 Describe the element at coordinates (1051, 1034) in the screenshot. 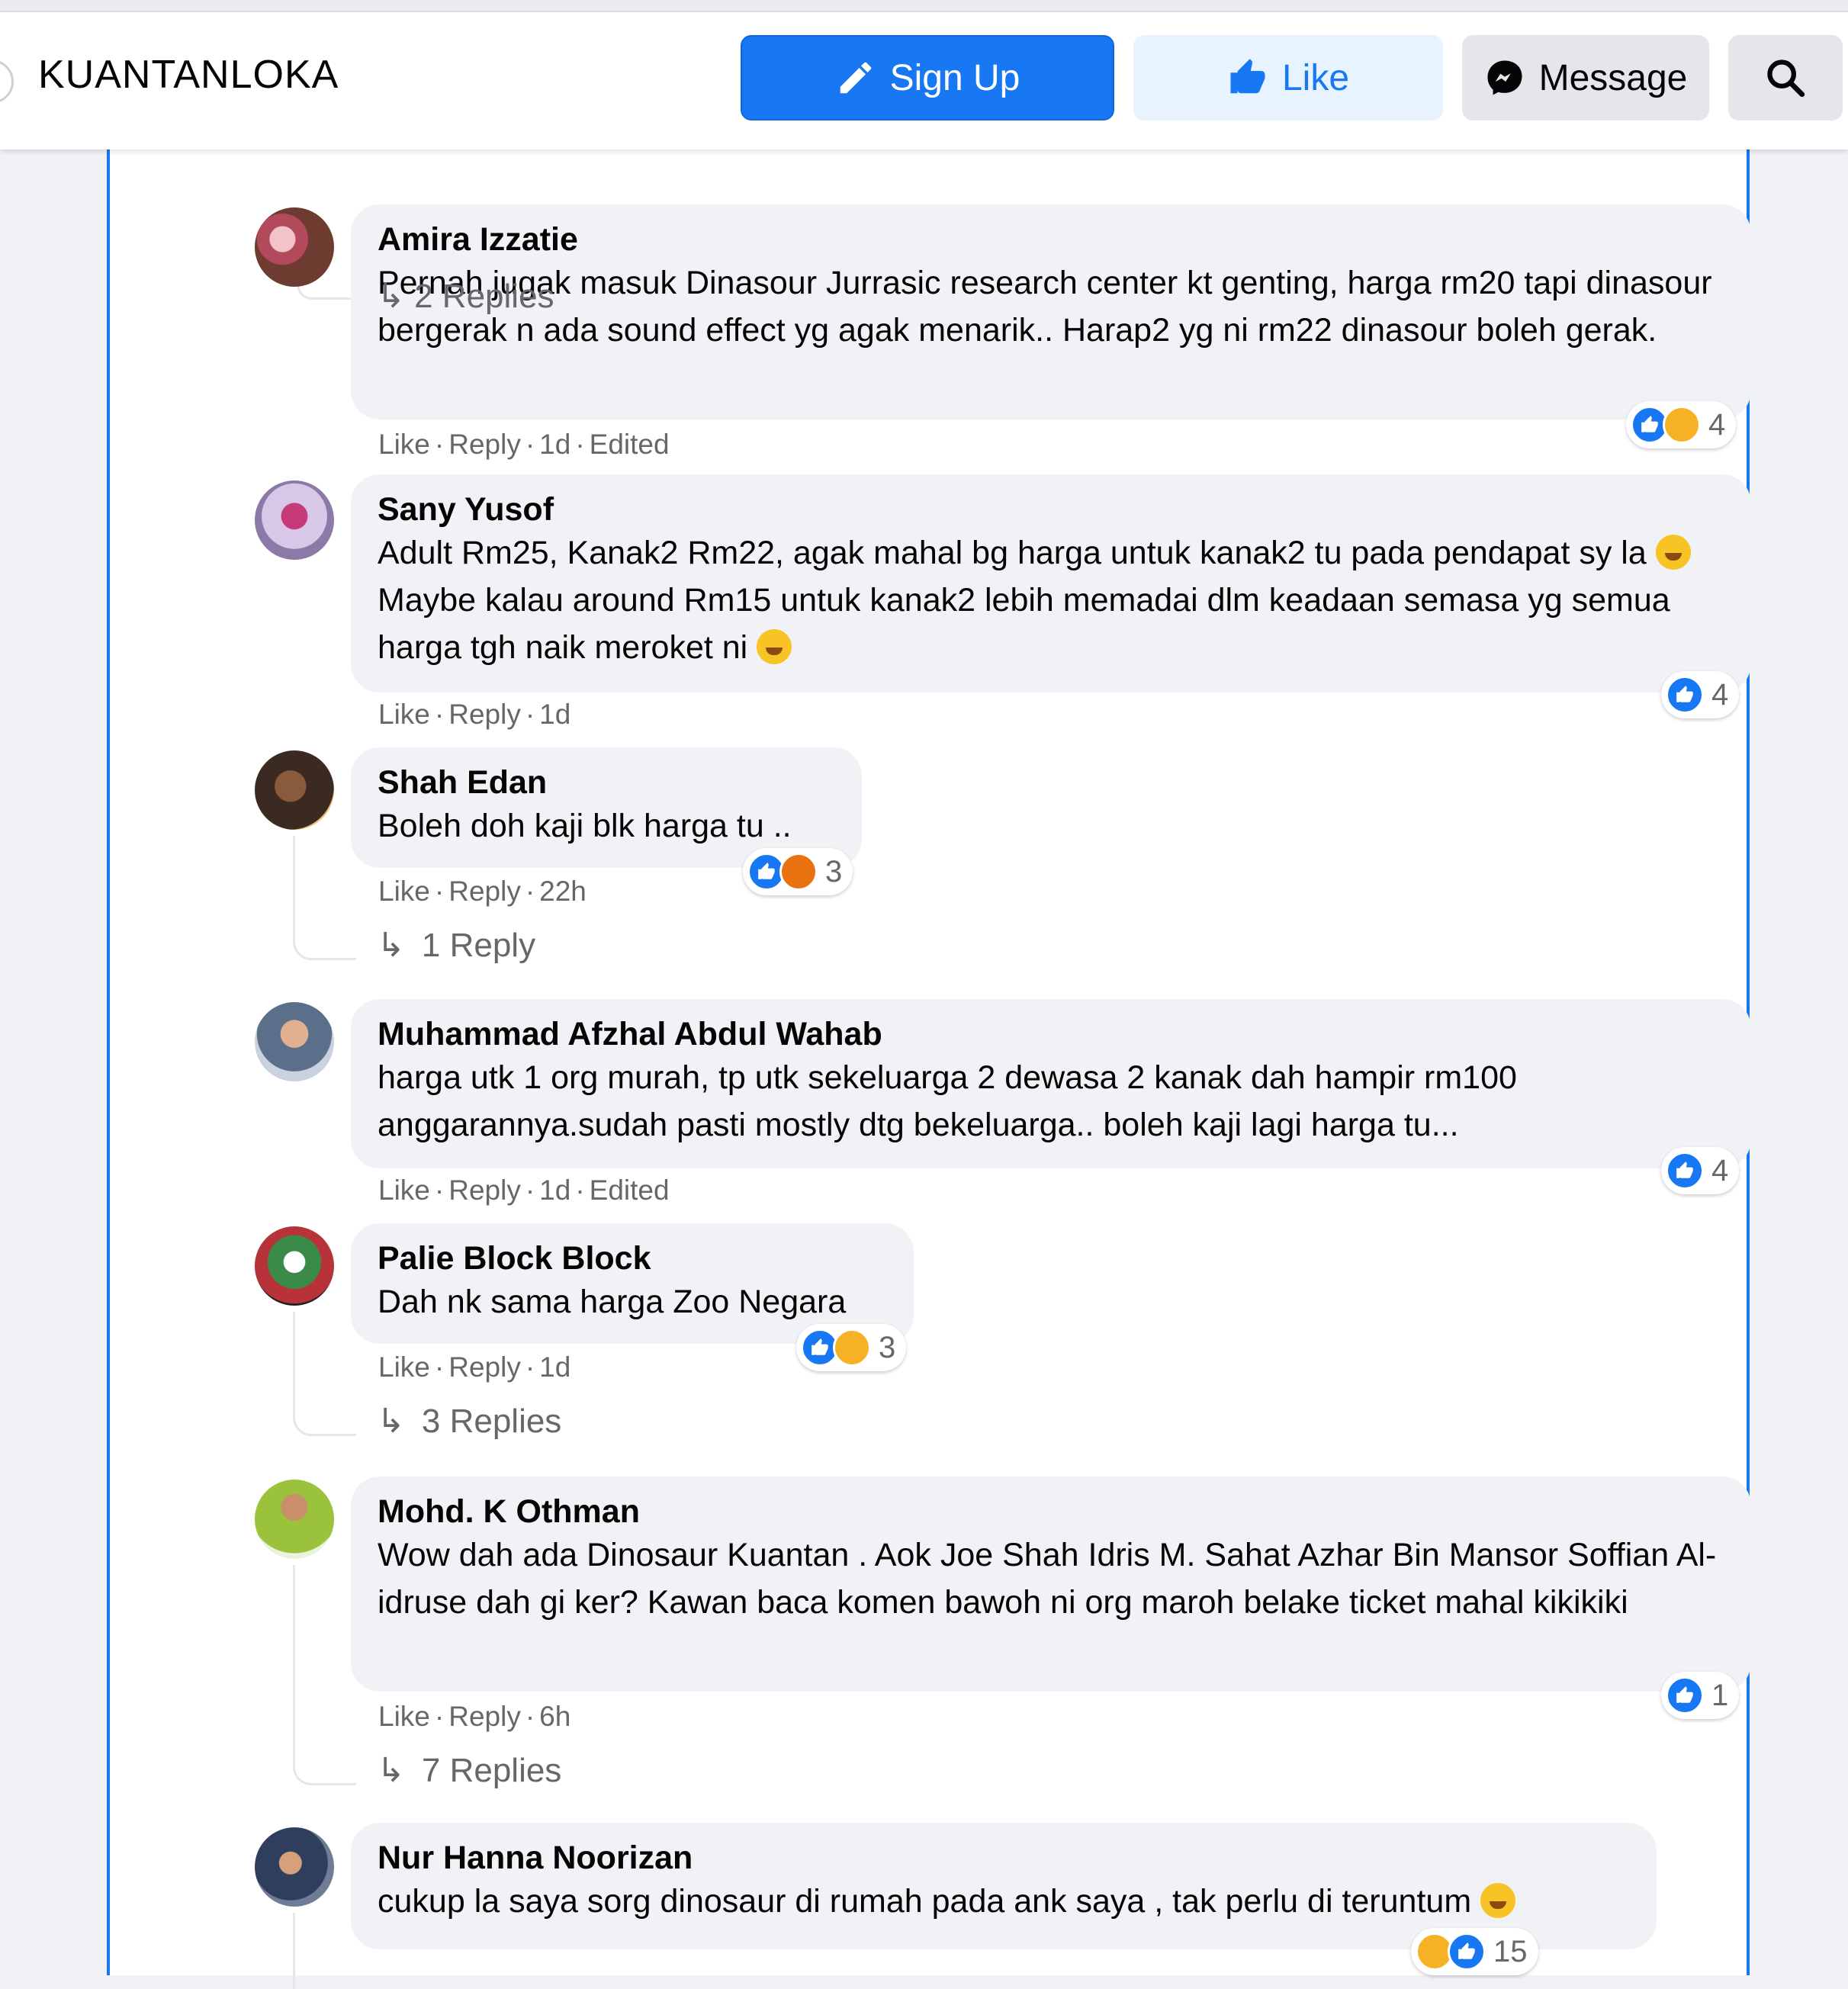

I see `comment-author: Muhammad Afzhal Abdul Wahab` at that location.